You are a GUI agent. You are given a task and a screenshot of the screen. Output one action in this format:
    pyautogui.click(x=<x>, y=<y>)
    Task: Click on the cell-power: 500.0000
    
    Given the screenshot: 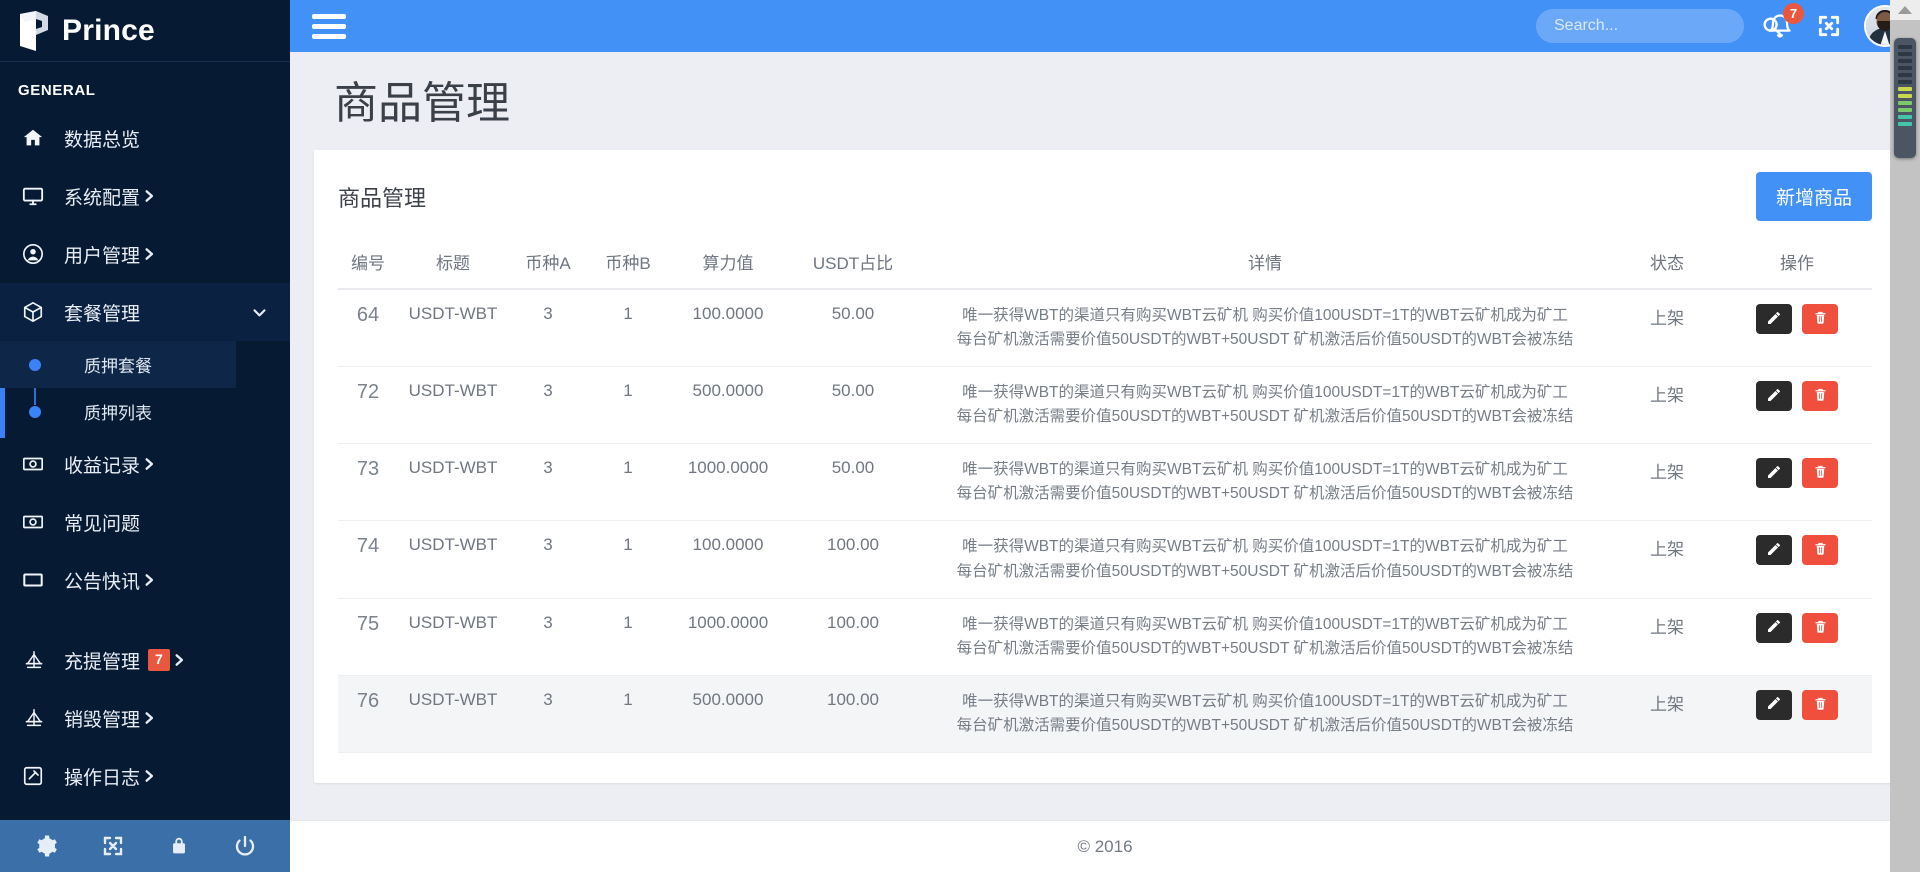 What is the action you would take?
    pyautogui.click(x=728, y=405)
    